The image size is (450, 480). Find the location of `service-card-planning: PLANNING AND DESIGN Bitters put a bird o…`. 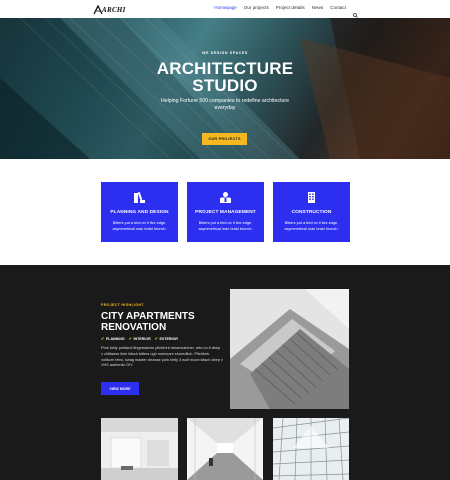

service-card-planning: PLANNING AND DESIGN Bitters put a bird o… is located at coordinates (139, 212).